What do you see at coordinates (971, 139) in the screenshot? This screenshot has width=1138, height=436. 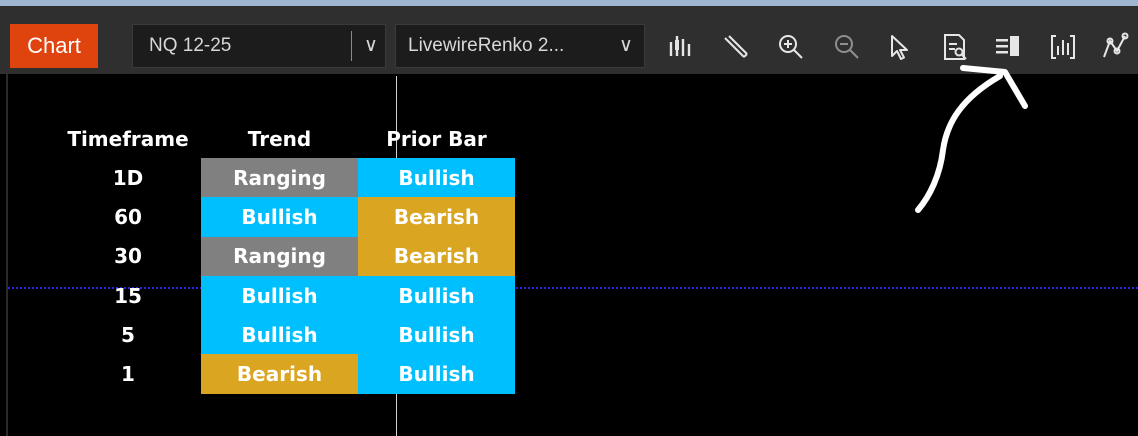 I see `hand-drawn-arrow-annotation` at bounding box center [971, 139].